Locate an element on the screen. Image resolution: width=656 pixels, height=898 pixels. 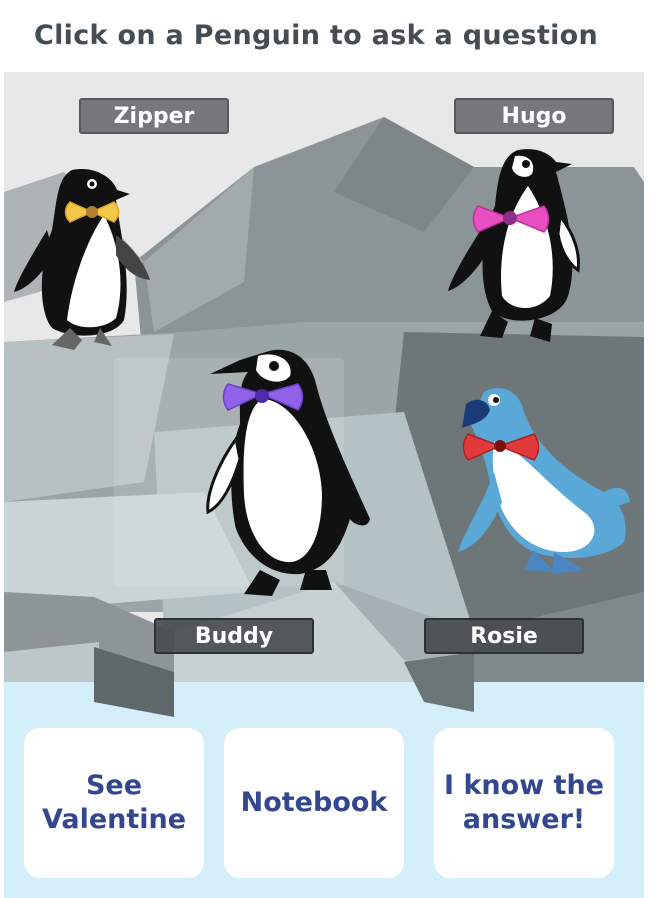
name-label-hugo: Hugo is located at coordinates (534, 116).